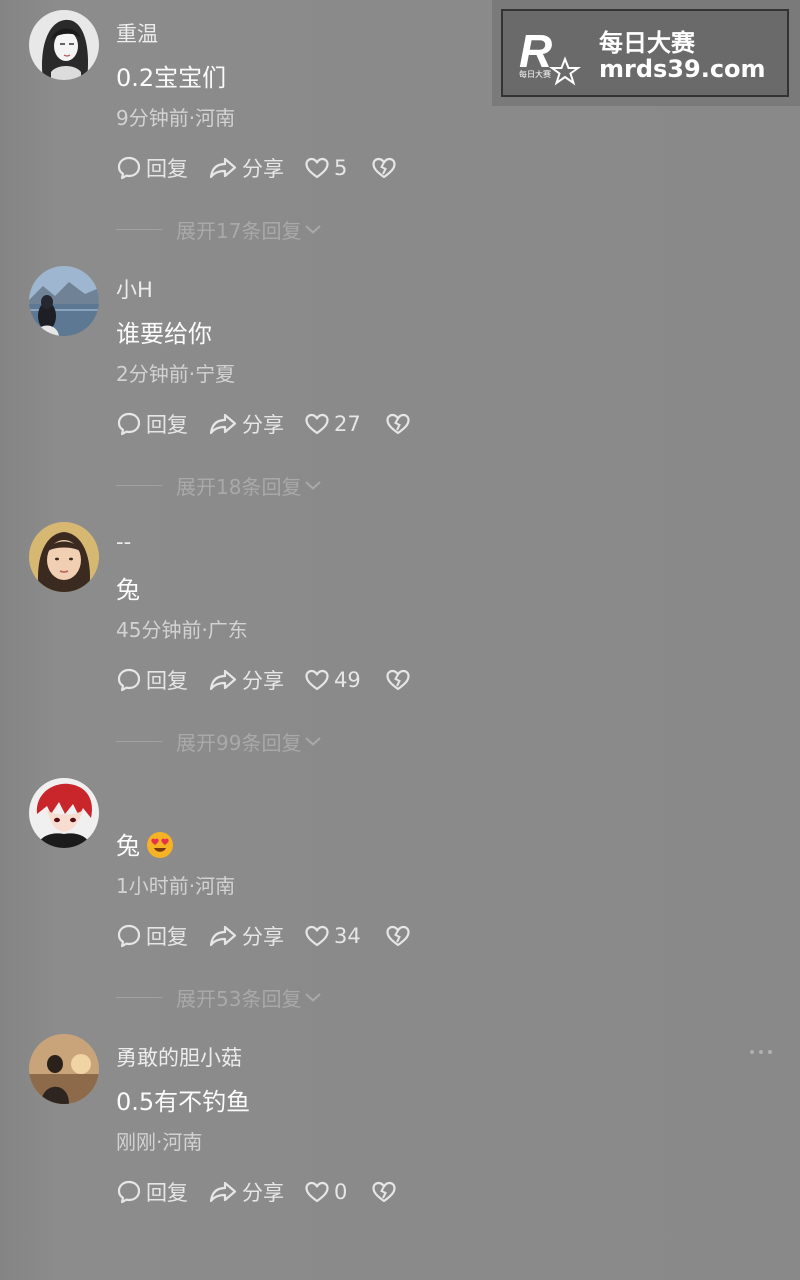 The width and height of the screenshot is (800, 1280). I want to click on watermark-url: mrds39.com, so click(682, 69).